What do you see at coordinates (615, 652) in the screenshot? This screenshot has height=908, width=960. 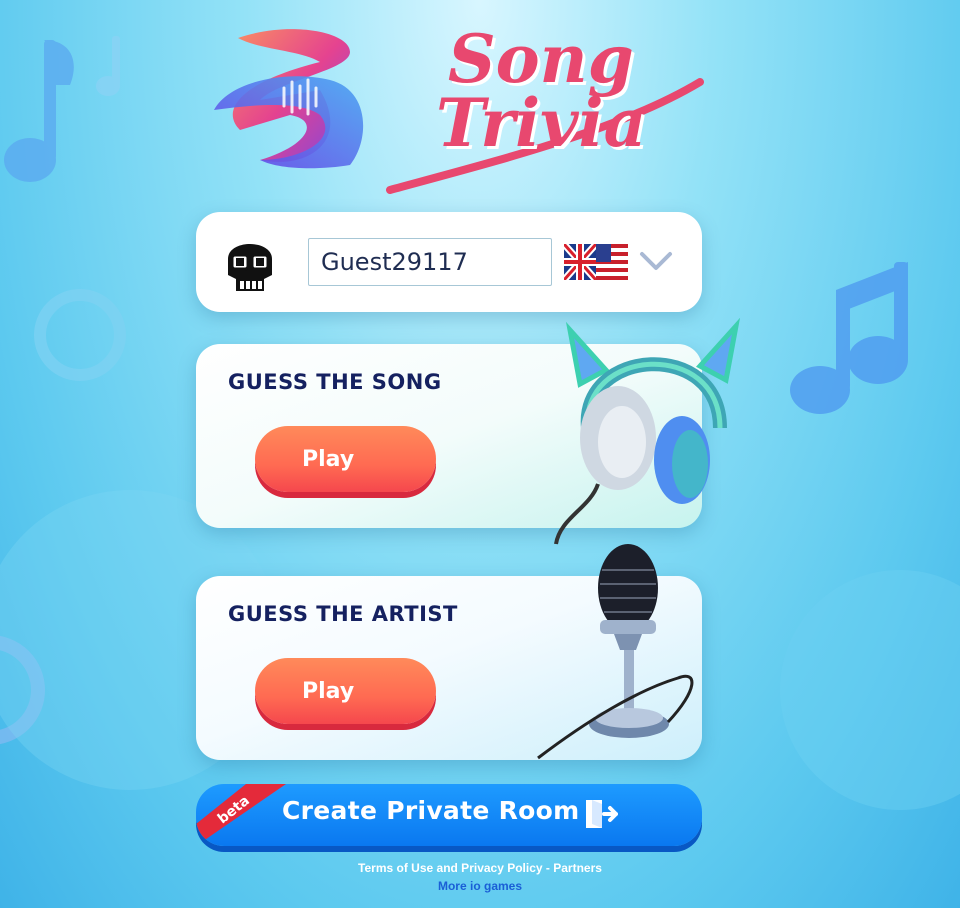 I see `microphone-icon` at bounding box center [615, 652].